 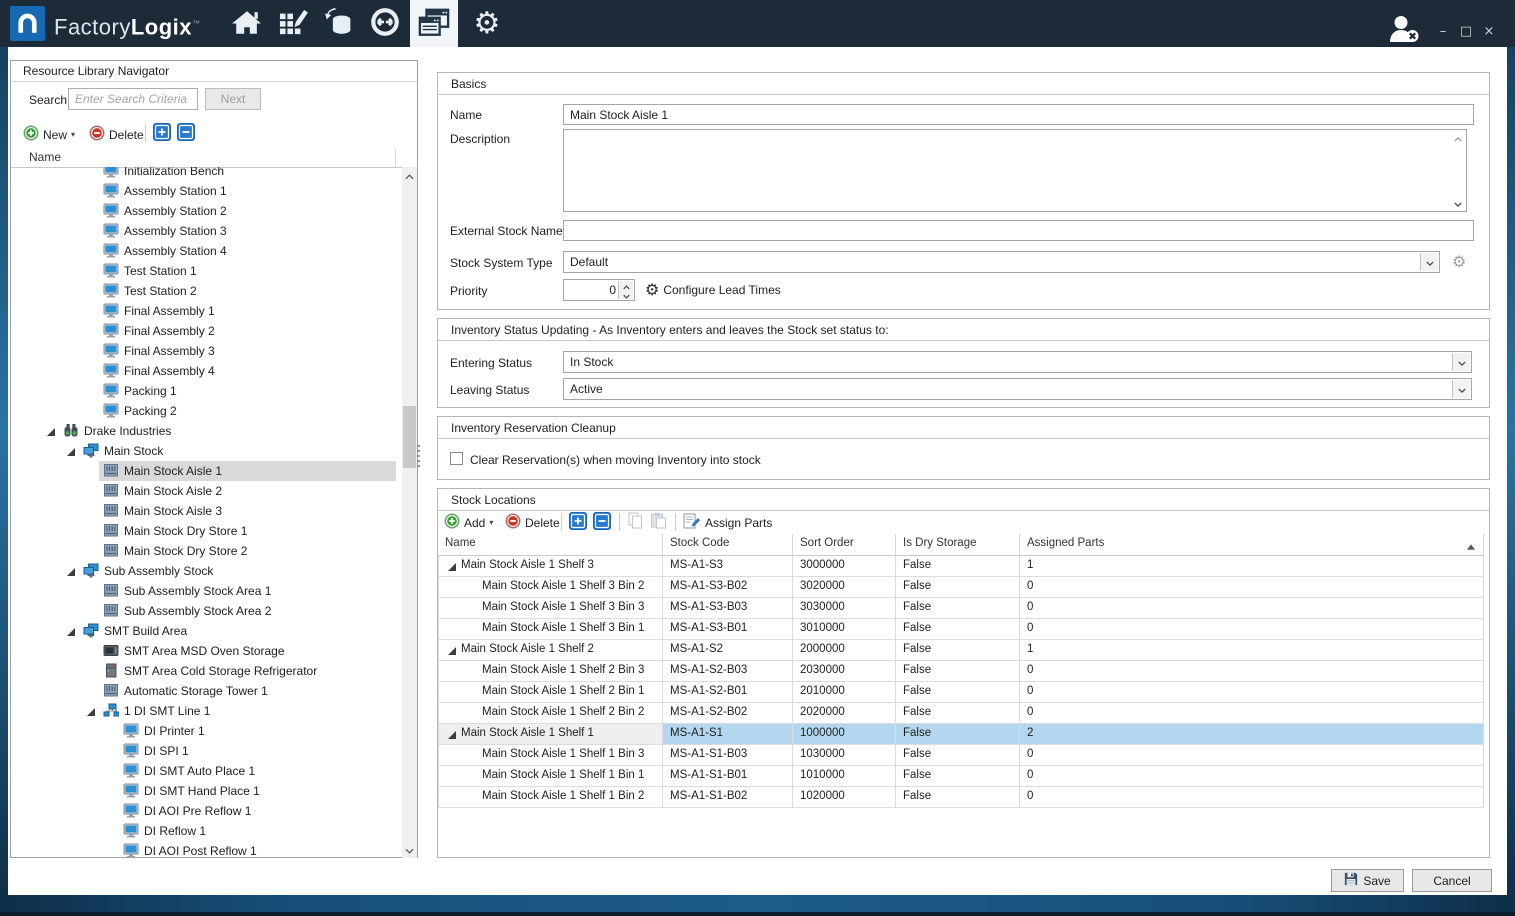 What do you see at coordinates (206, 731) in the screenshot?
I see `tree-item-di-printer-1: DI Printer 1` at bounding box center [206, 731].